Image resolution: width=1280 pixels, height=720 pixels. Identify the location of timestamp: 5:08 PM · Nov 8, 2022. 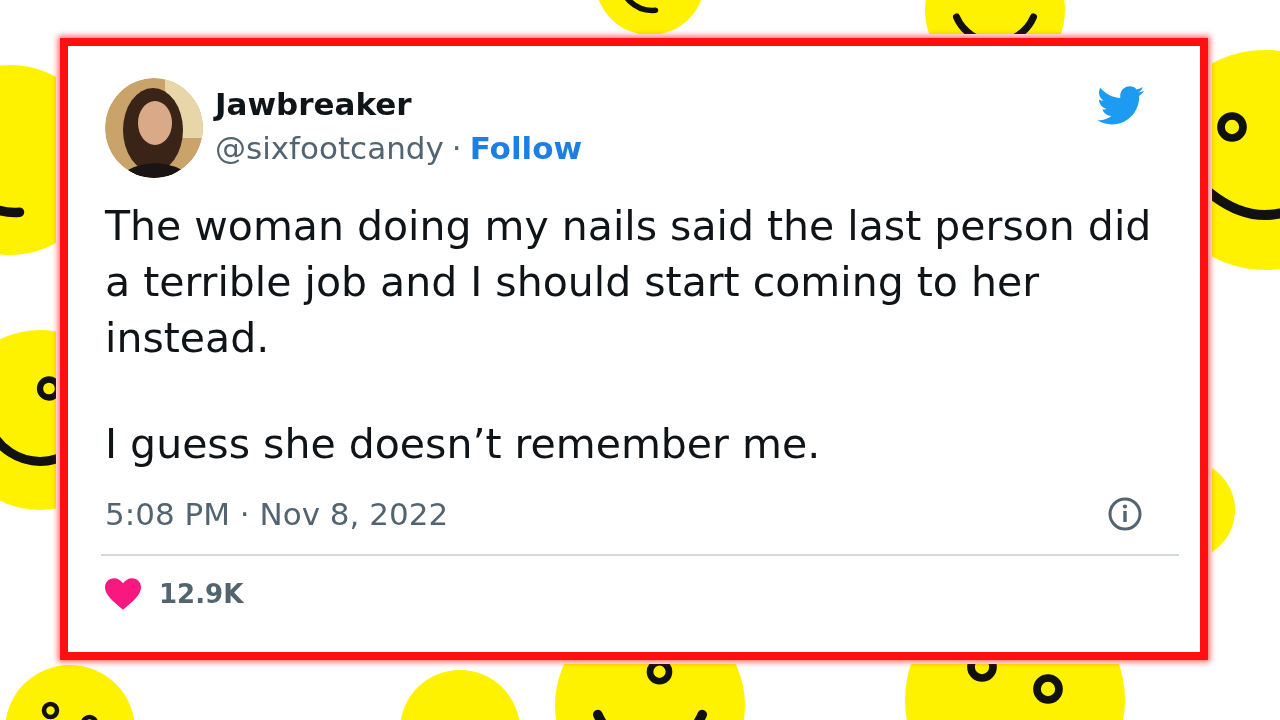
(277, 514).